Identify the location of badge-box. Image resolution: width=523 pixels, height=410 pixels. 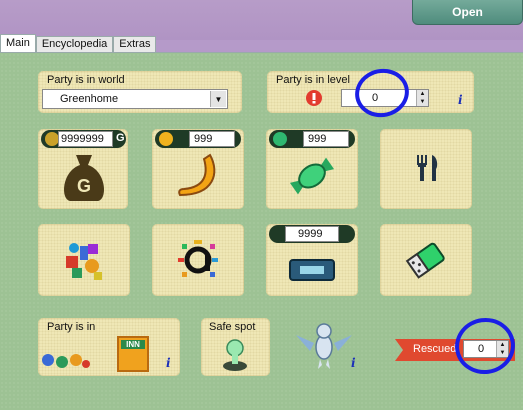
(198, 260).